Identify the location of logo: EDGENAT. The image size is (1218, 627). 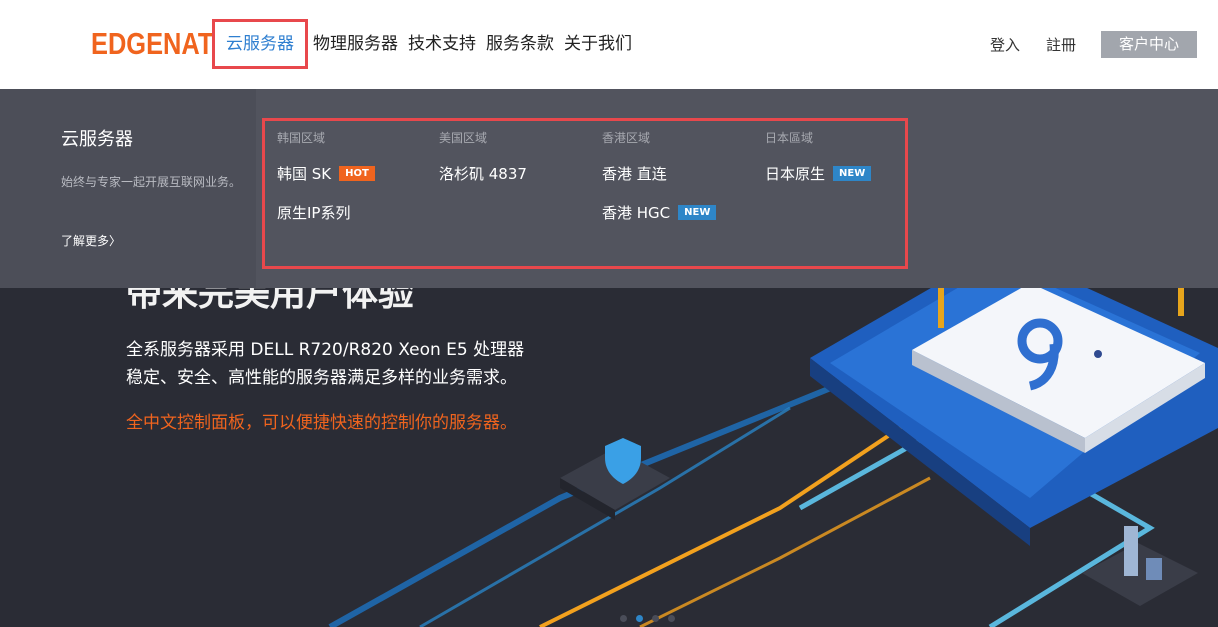
(152, 44).